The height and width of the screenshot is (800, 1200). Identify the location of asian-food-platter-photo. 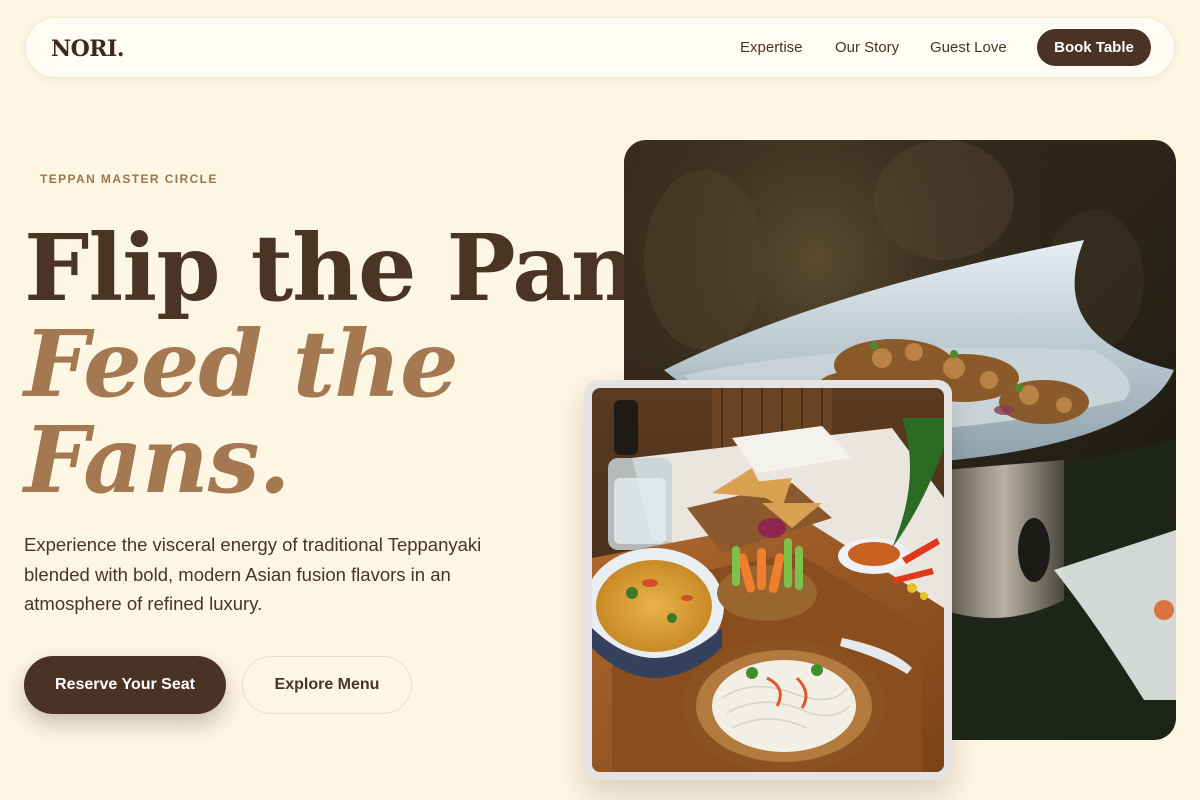
(768, 580).